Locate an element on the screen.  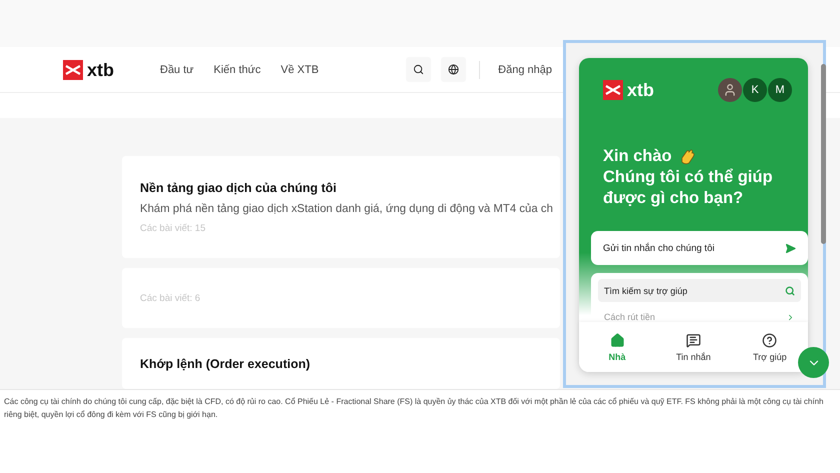
nav-link: Về XTB is located at coordinates (299, 70).